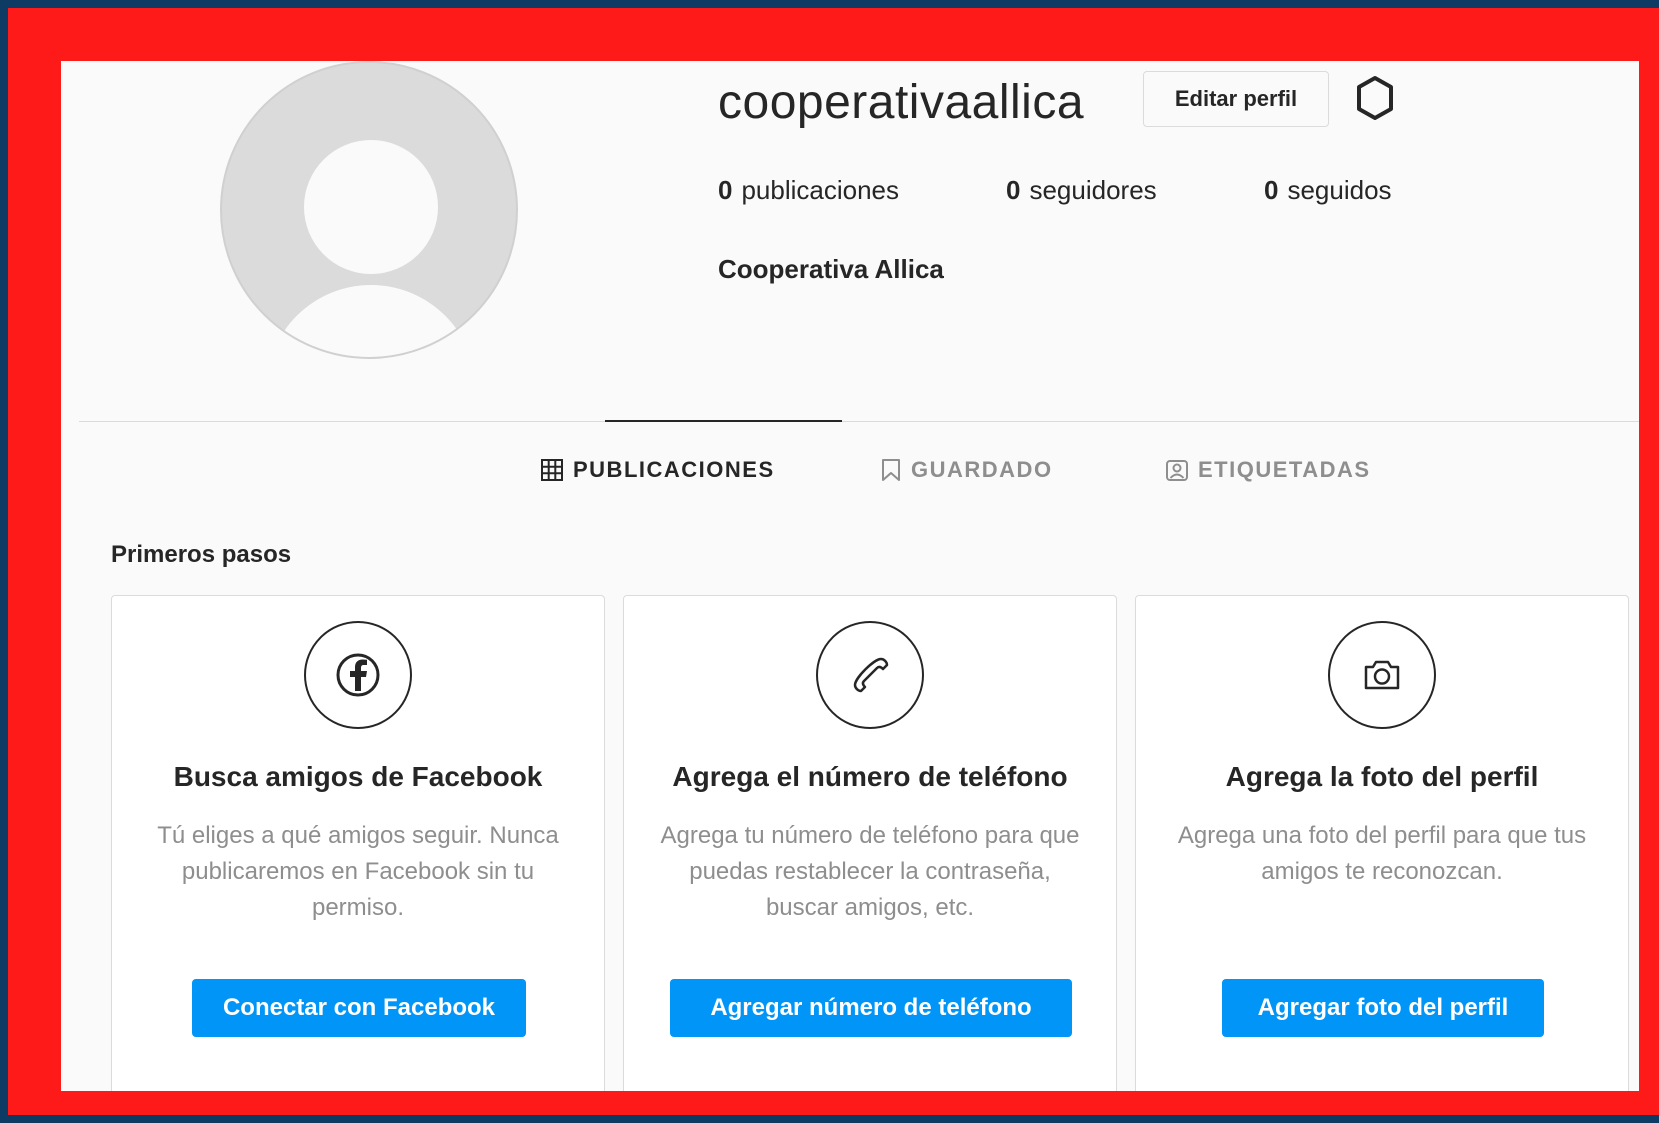  What do you see at coordinates (1284, 469) in the screenshot?
I see `tab-label: ETIQUETADAS` at bounding box center [1284, 469].